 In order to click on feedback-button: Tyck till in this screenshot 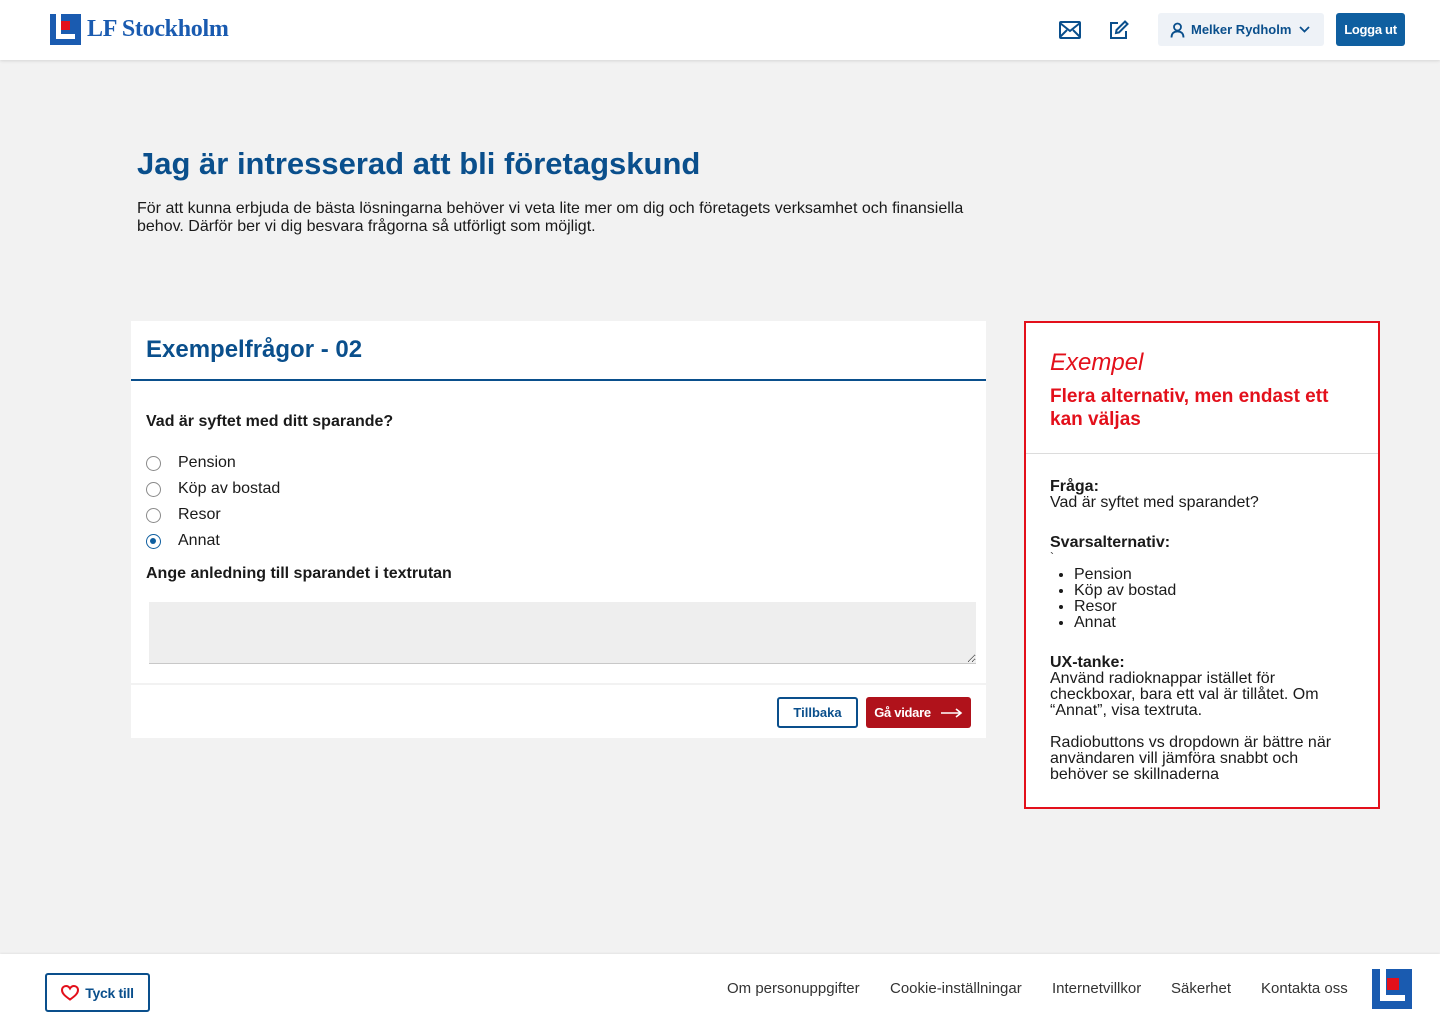, I will do `click(97, 992)`.